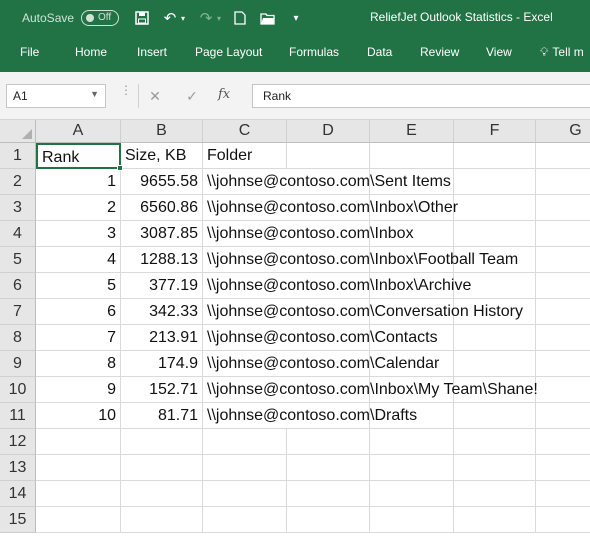  What do you see at coordinates (314, 52) in the screenshot?
I see `tab-formulas: Formulas` at bounding box center [314, 52].